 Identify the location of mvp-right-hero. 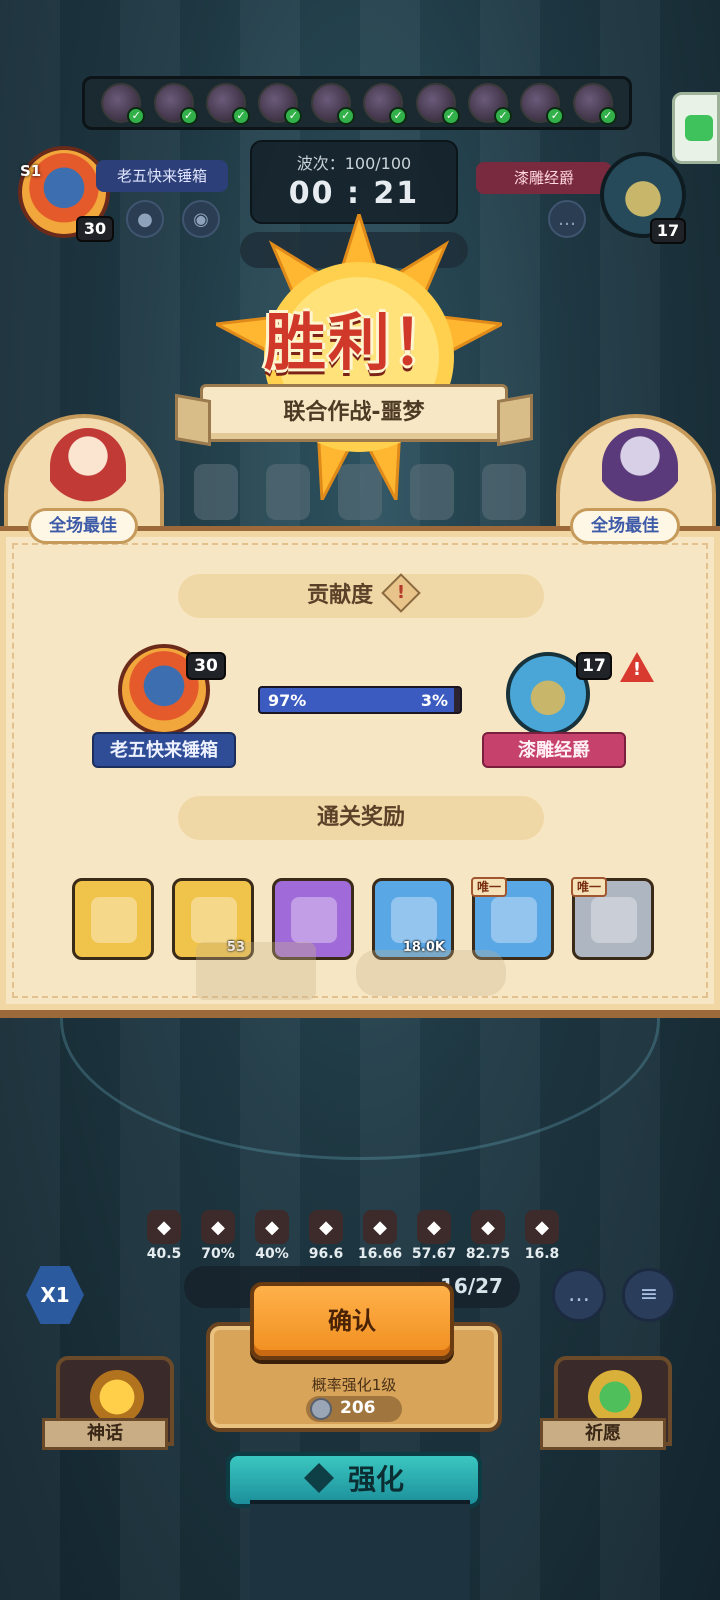
(640, 468).